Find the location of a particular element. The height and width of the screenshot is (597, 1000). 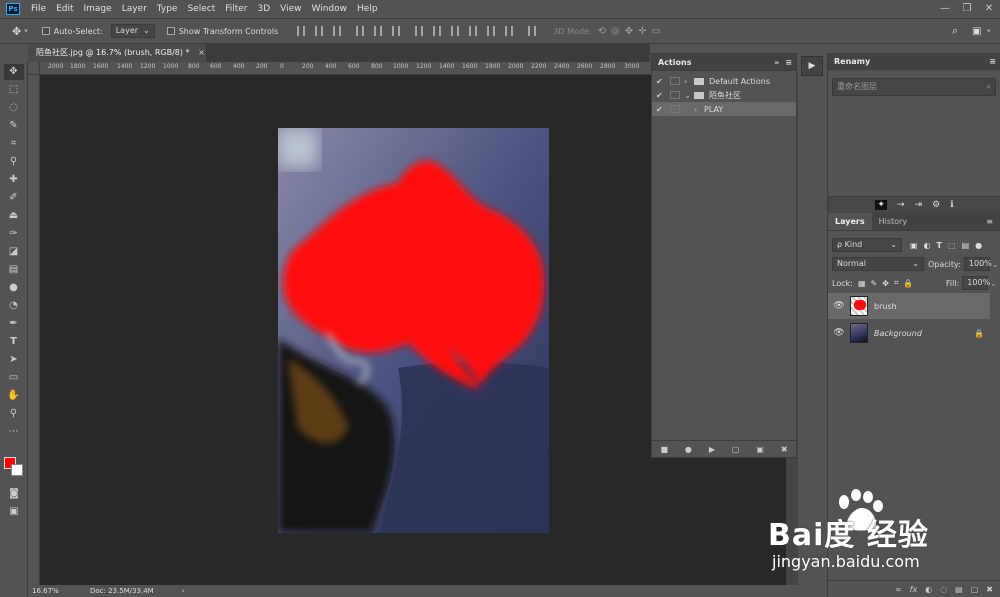

layer-row-background: 👁 Background 🔒 is located at coordinates (909, 333).